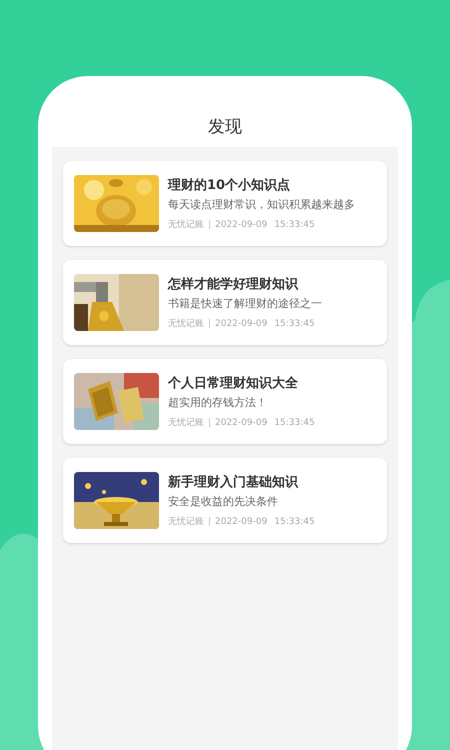 This screenshot has height=750, width=450. What do you see at coordinates (261, 204) in the screenshot?
I see `article-summary: 每天读点理财常识，知识积累越来越多` at bounding box center [261, 204].